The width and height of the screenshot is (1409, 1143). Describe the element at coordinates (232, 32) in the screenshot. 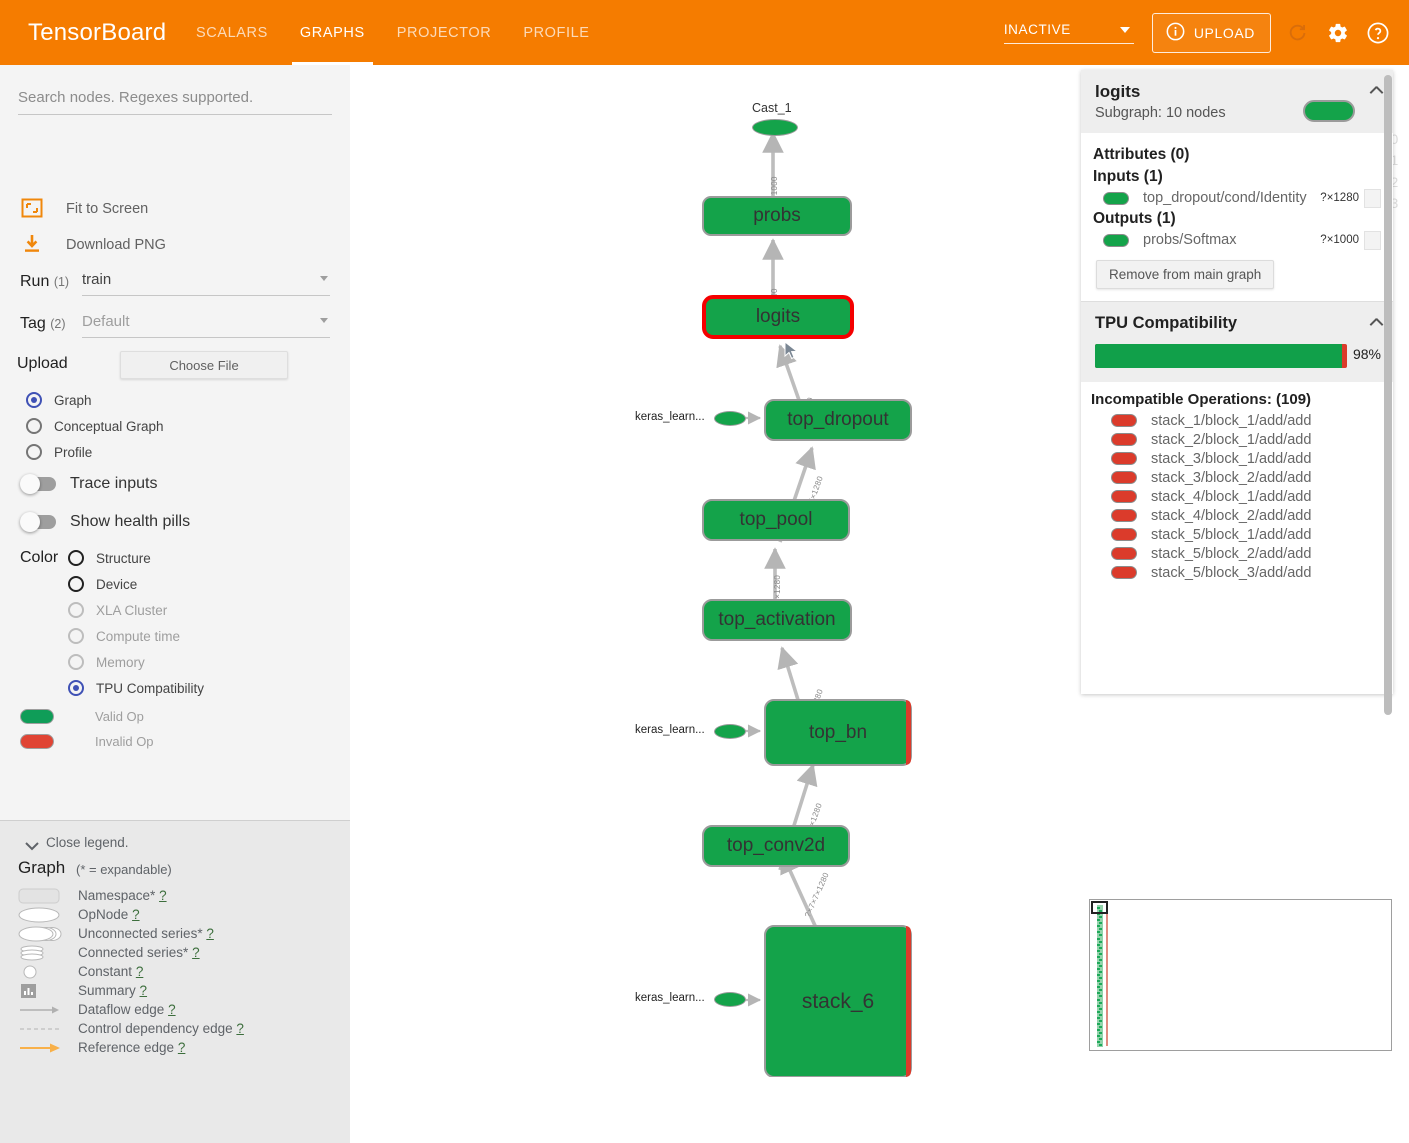

I see `tab-scalars: SCALARS` at that location.